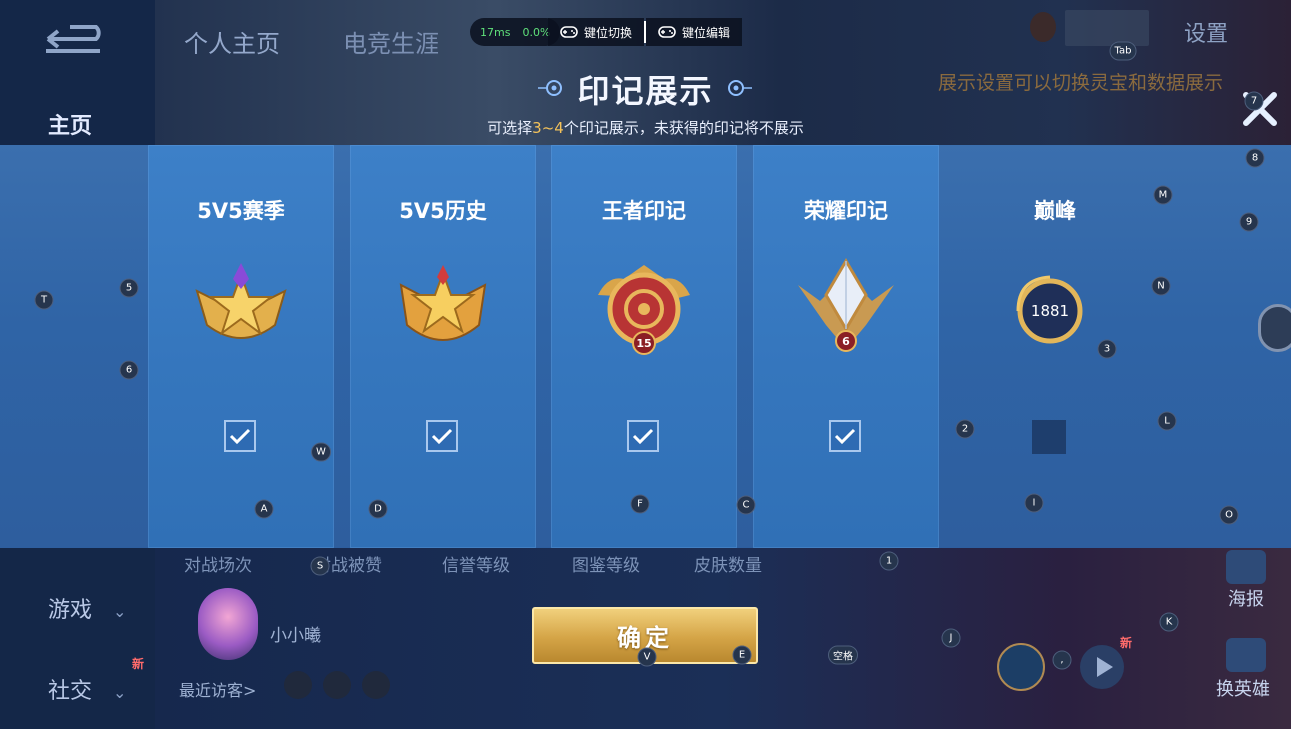 This screenshot has height=729, width=1291. I want to click on key-hint-6: 6, so click(129, 370).